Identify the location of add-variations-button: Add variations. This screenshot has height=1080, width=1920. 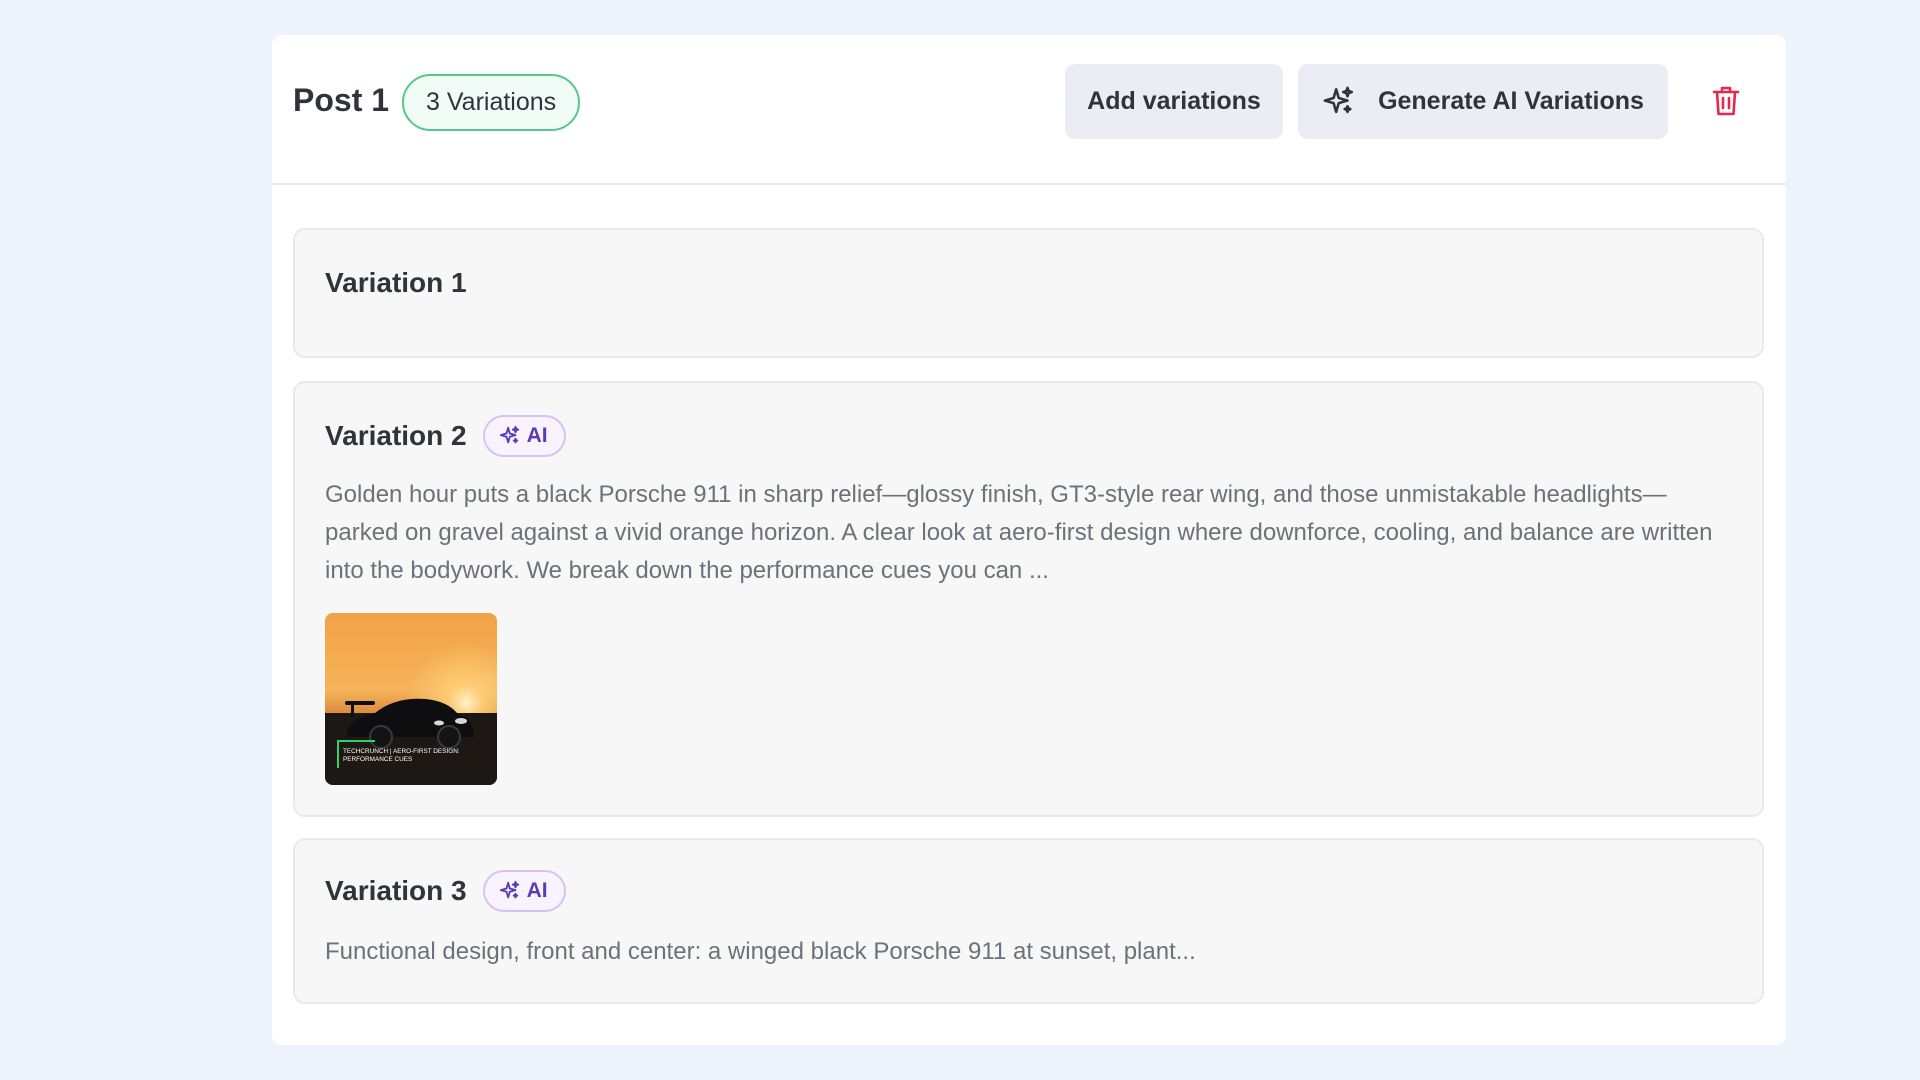
(1174, 101).